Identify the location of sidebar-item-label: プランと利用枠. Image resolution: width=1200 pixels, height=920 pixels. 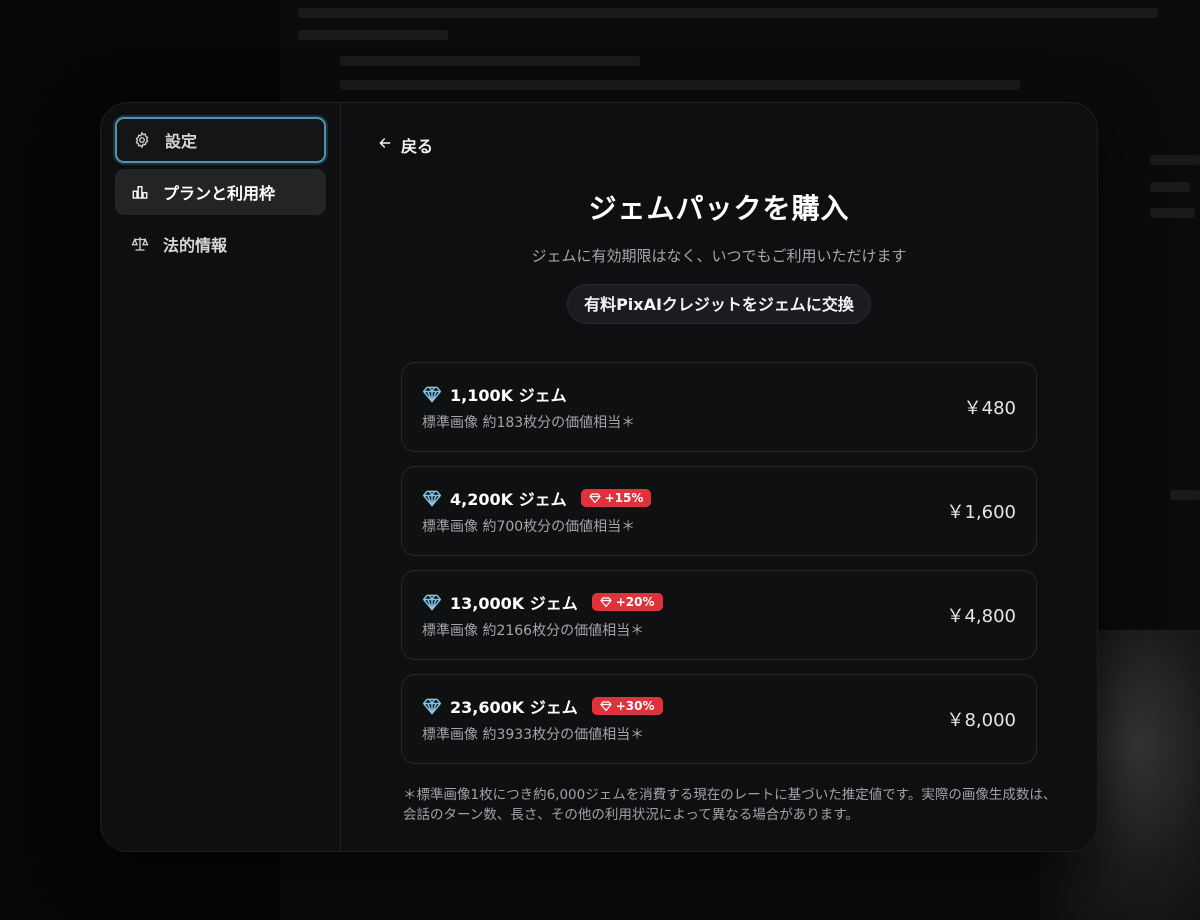
(219, 193).